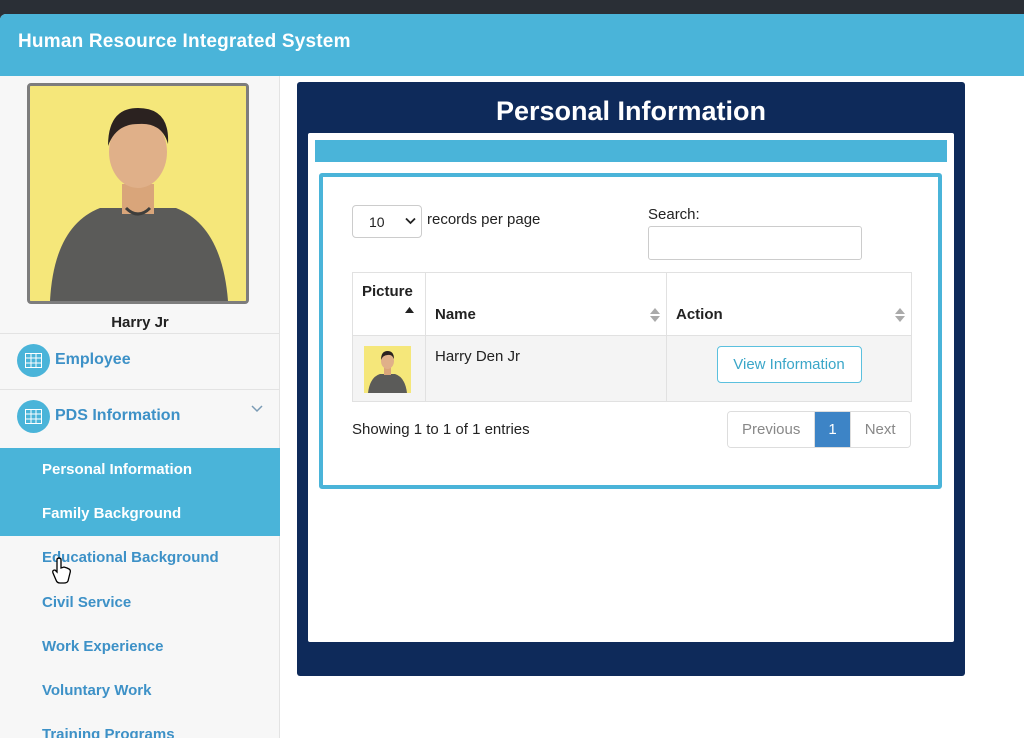 This screenshot has width=1024, height=738. What do you see at coordinates (387, 221) in the screenshot?
I see `records-per-page-select: 10` at bounding box center [387, 221].